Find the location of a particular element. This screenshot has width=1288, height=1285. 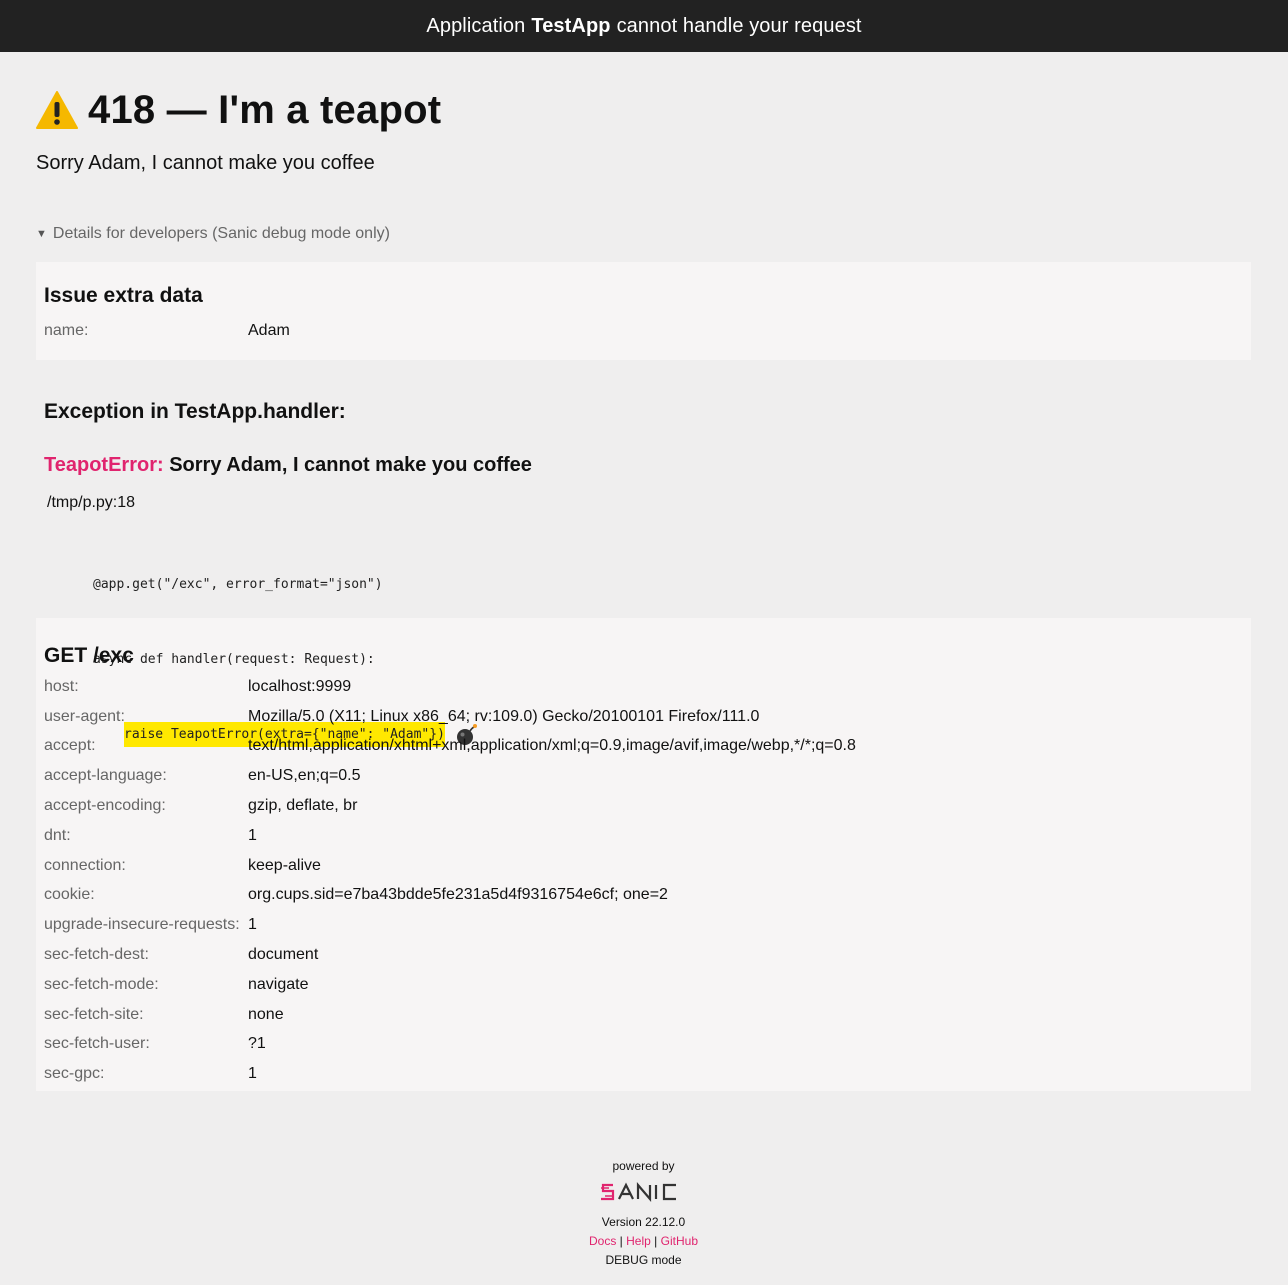

github-link: GitHub is located at coordinates (679, 1241).